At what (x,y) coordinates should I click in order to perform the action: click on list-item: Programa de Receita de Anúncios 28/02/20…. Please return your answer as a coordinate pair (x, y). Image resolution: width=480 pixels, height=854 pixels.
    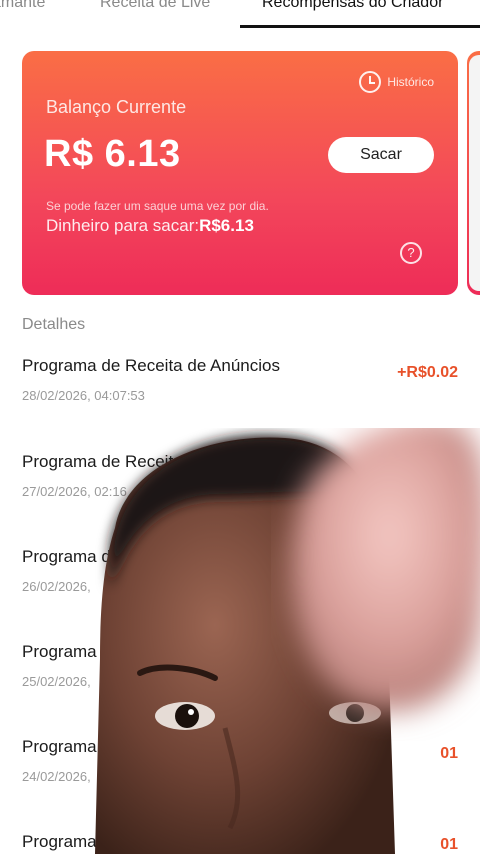
    Looking at the image, I should click on (240, 379).